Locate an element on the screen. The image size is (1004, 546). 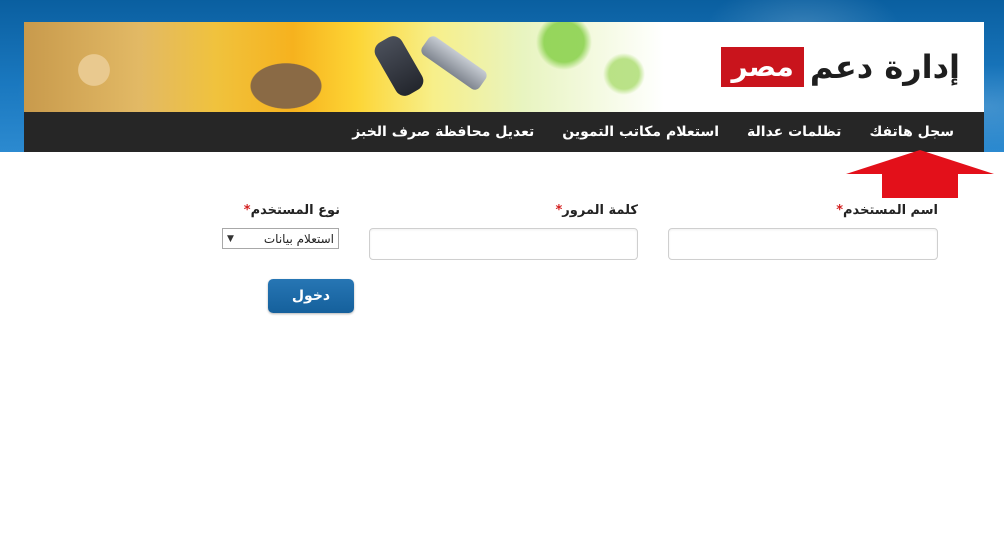
up-arrow-icon is located at coordinates (920, 174).